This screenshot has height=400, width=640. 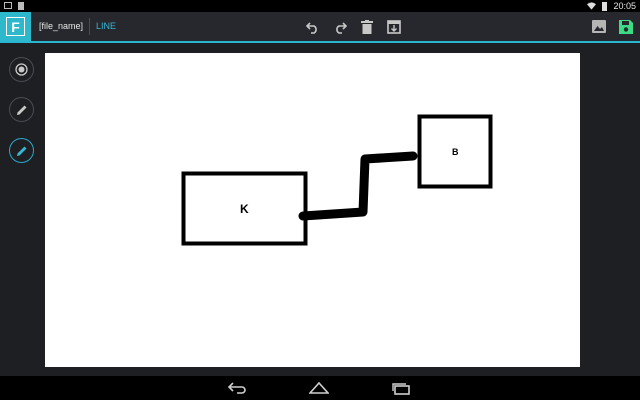 I want to click on save-button, so click(x=625, y=26).